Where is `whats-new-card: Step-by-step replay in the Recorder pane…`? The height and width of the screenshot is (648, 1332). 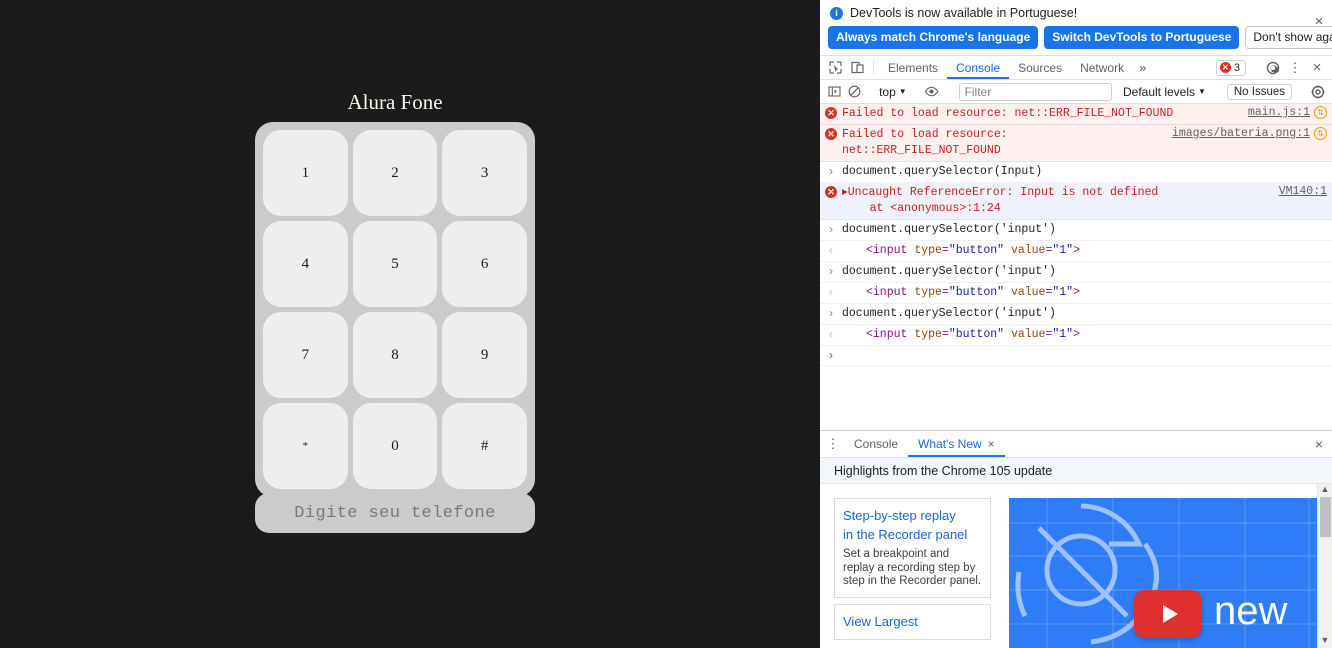
whats-new-card: Step-by-step replay in the Recorder pane… is located at coordinates (912, 548).